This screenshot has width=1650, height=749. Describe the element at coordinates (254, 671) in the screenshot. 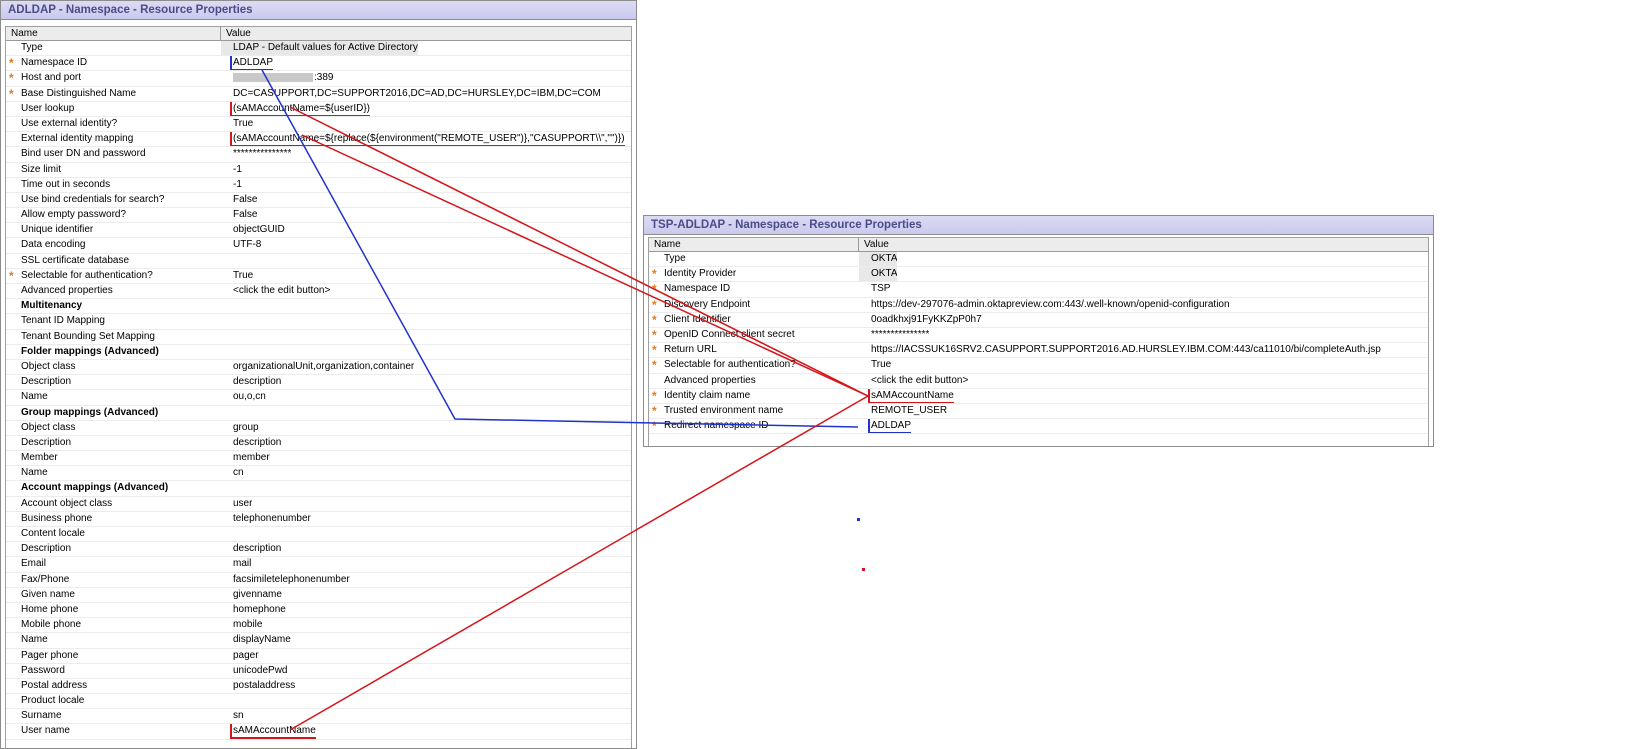

I see `property-value: unicodePwd` at that location.